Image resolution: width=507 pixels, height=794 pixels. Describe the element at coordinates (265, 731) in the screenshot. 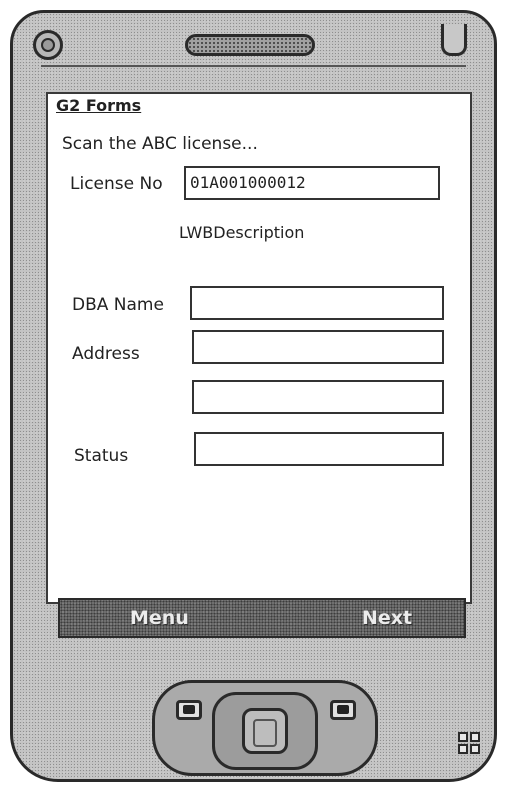

I see `dpad-center-button` at that location.